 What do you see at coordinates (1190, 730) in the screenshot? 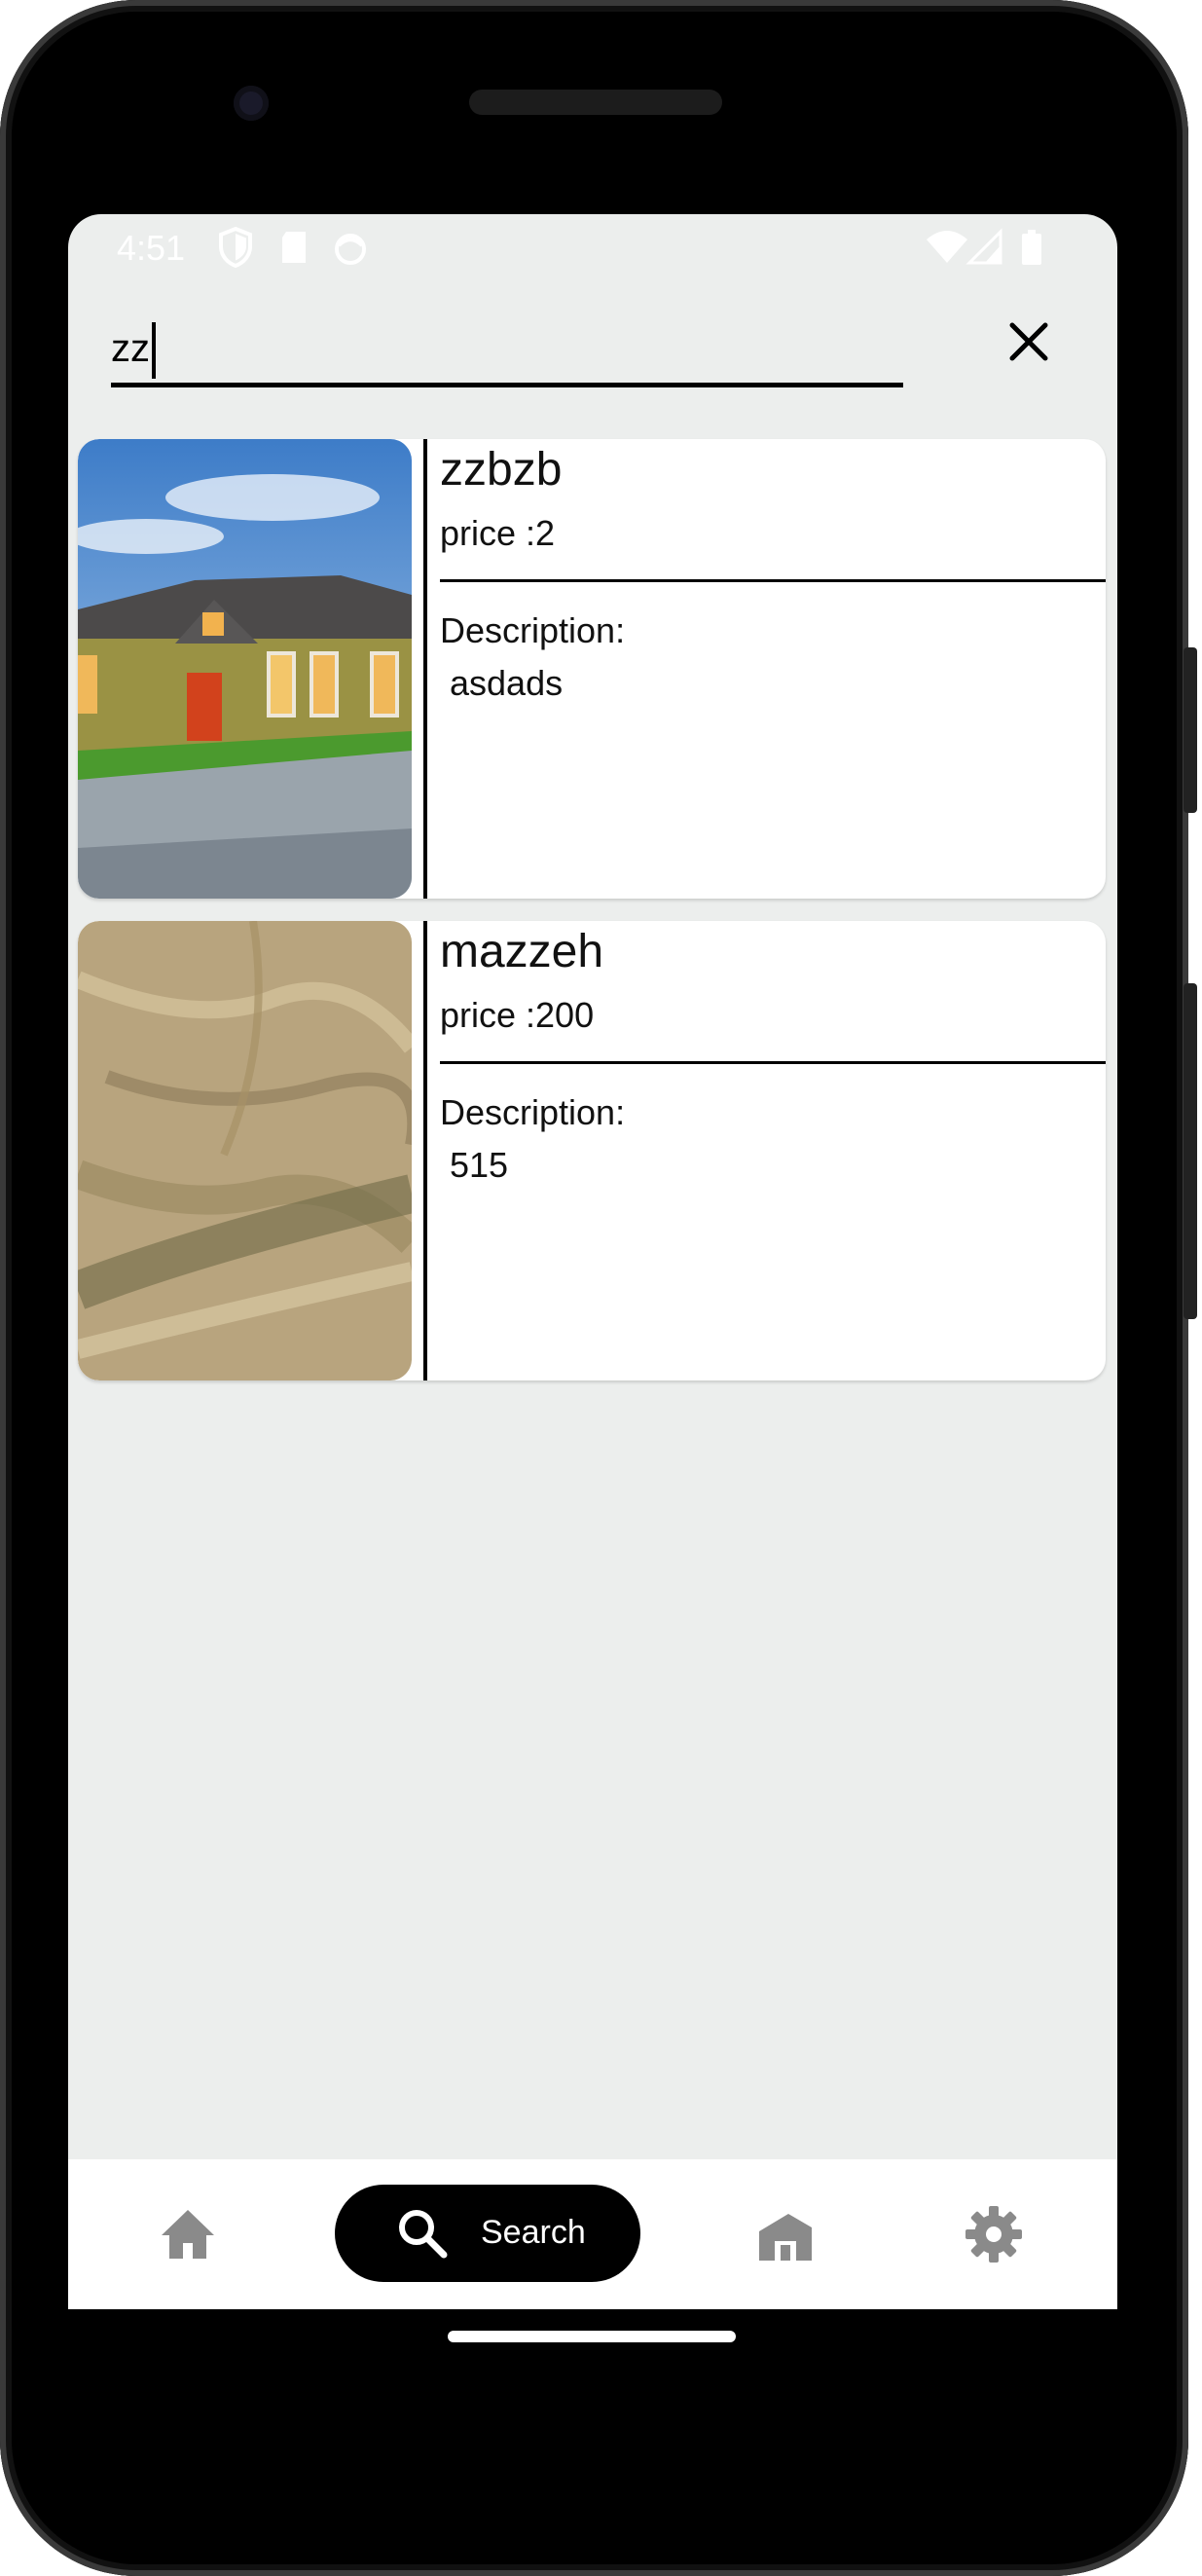
I see `power-button` at bounding box center [1190, 730].